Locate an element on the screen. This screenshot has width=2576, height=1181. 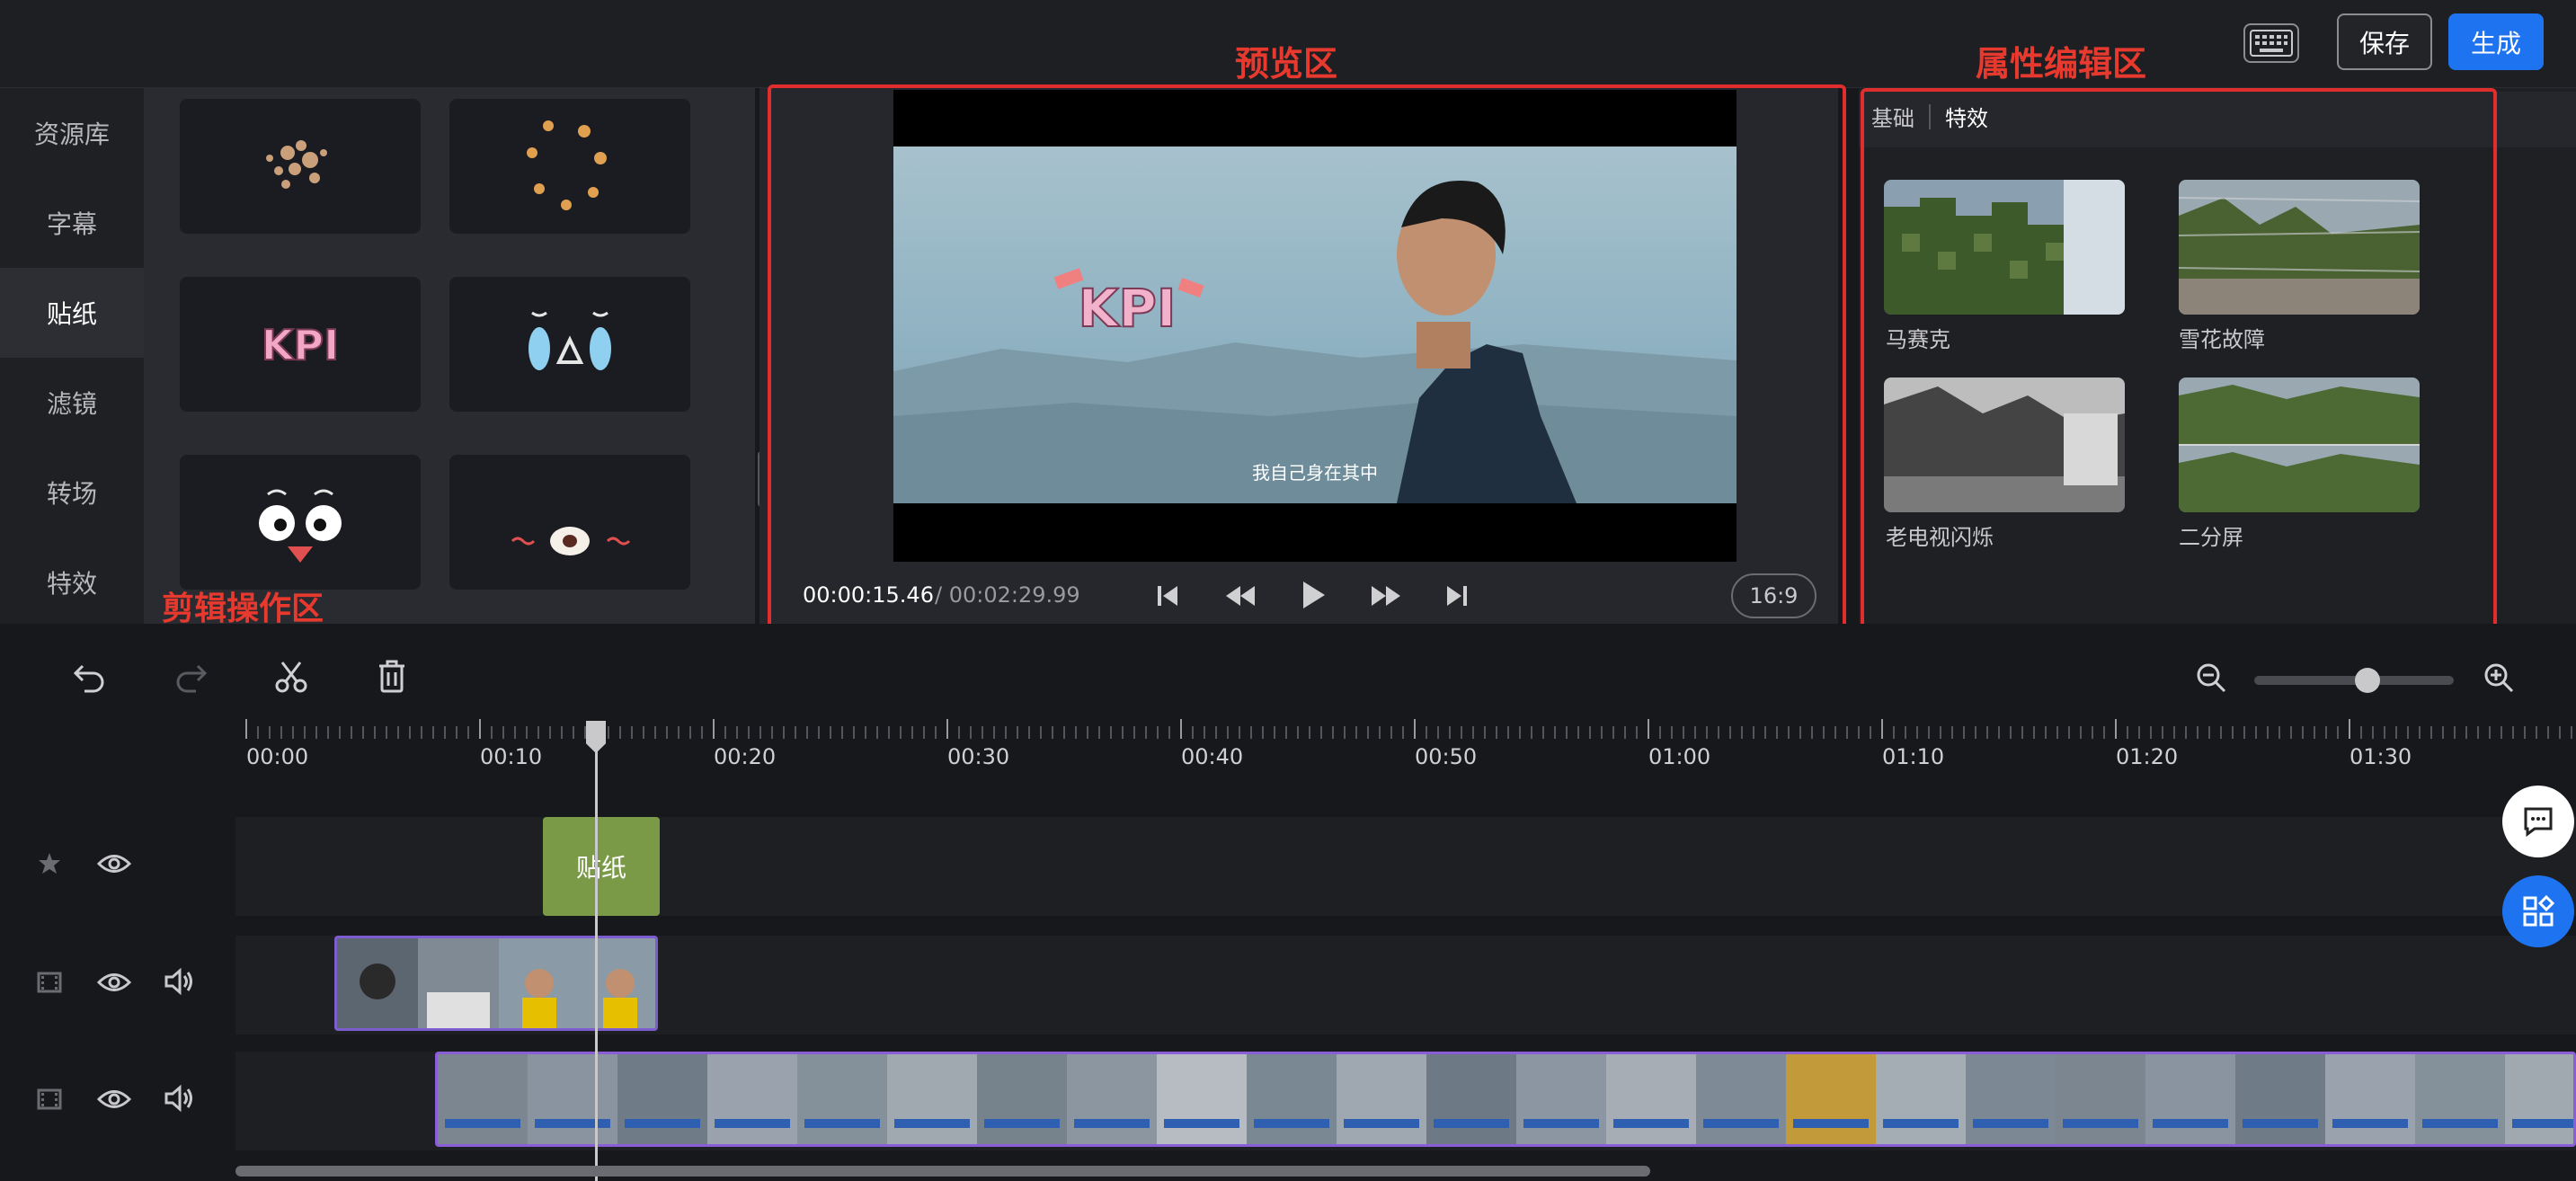
nav-item-subtitles: 字幕 is located at coordinates (72, 223).